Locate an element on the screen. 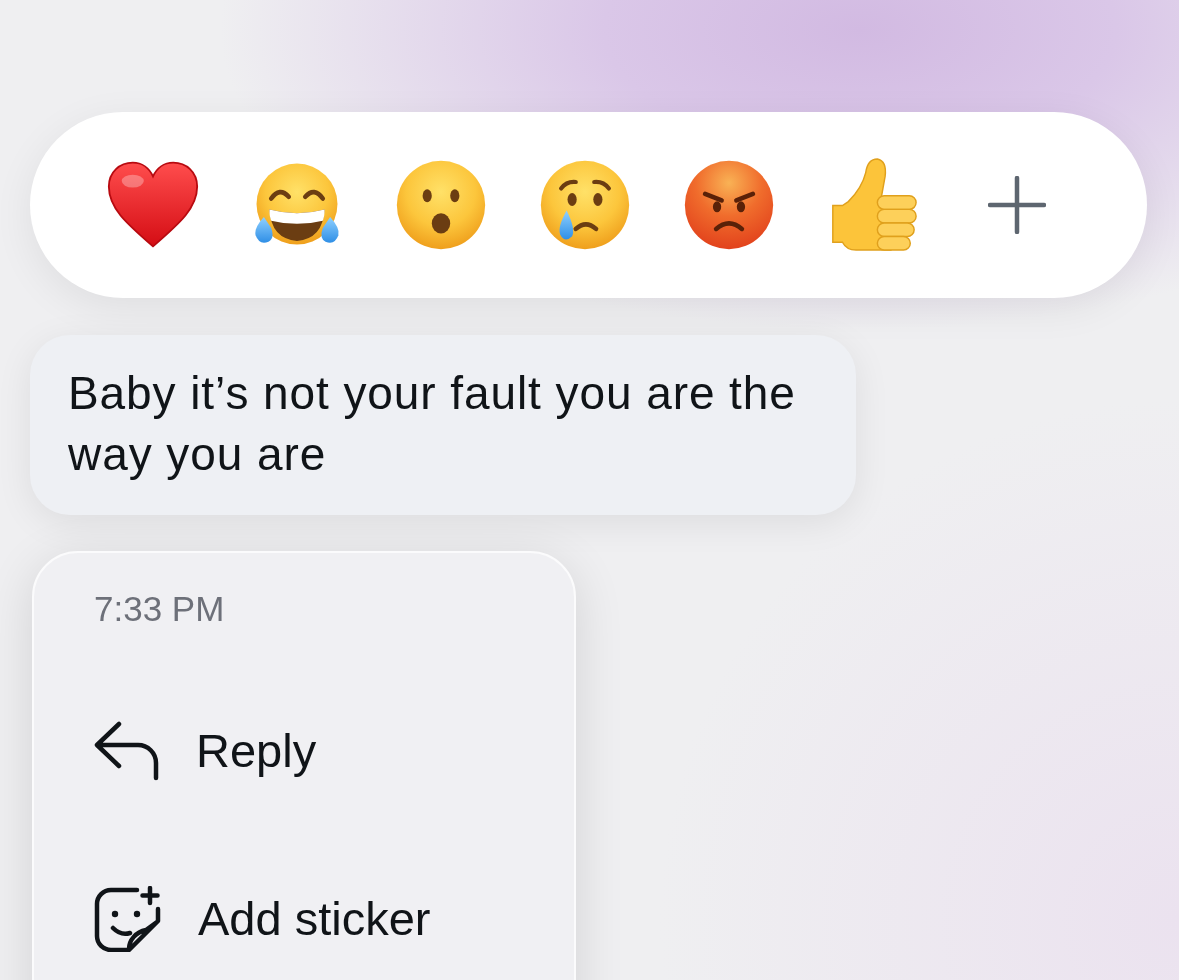 The height and width of the screenshot is (980, 1179). crying-face-icon is located at coordinates (585, 205).